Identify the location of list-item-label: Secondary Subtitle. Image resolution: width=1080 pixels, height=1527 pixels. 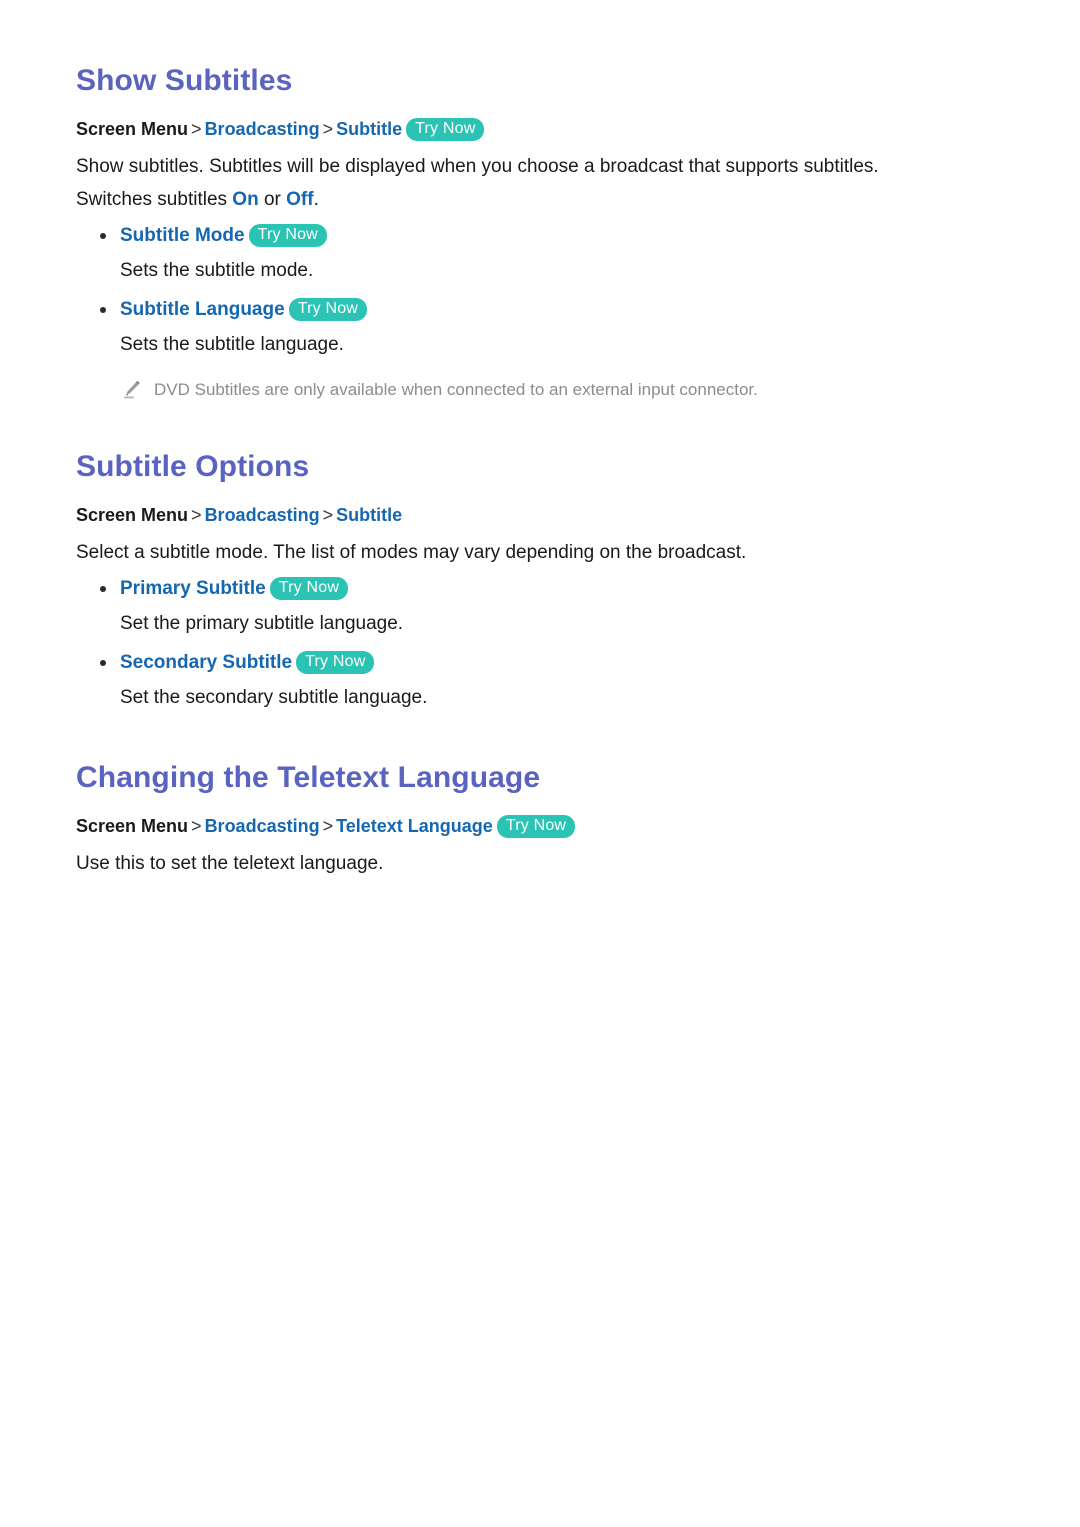
(206, 662).